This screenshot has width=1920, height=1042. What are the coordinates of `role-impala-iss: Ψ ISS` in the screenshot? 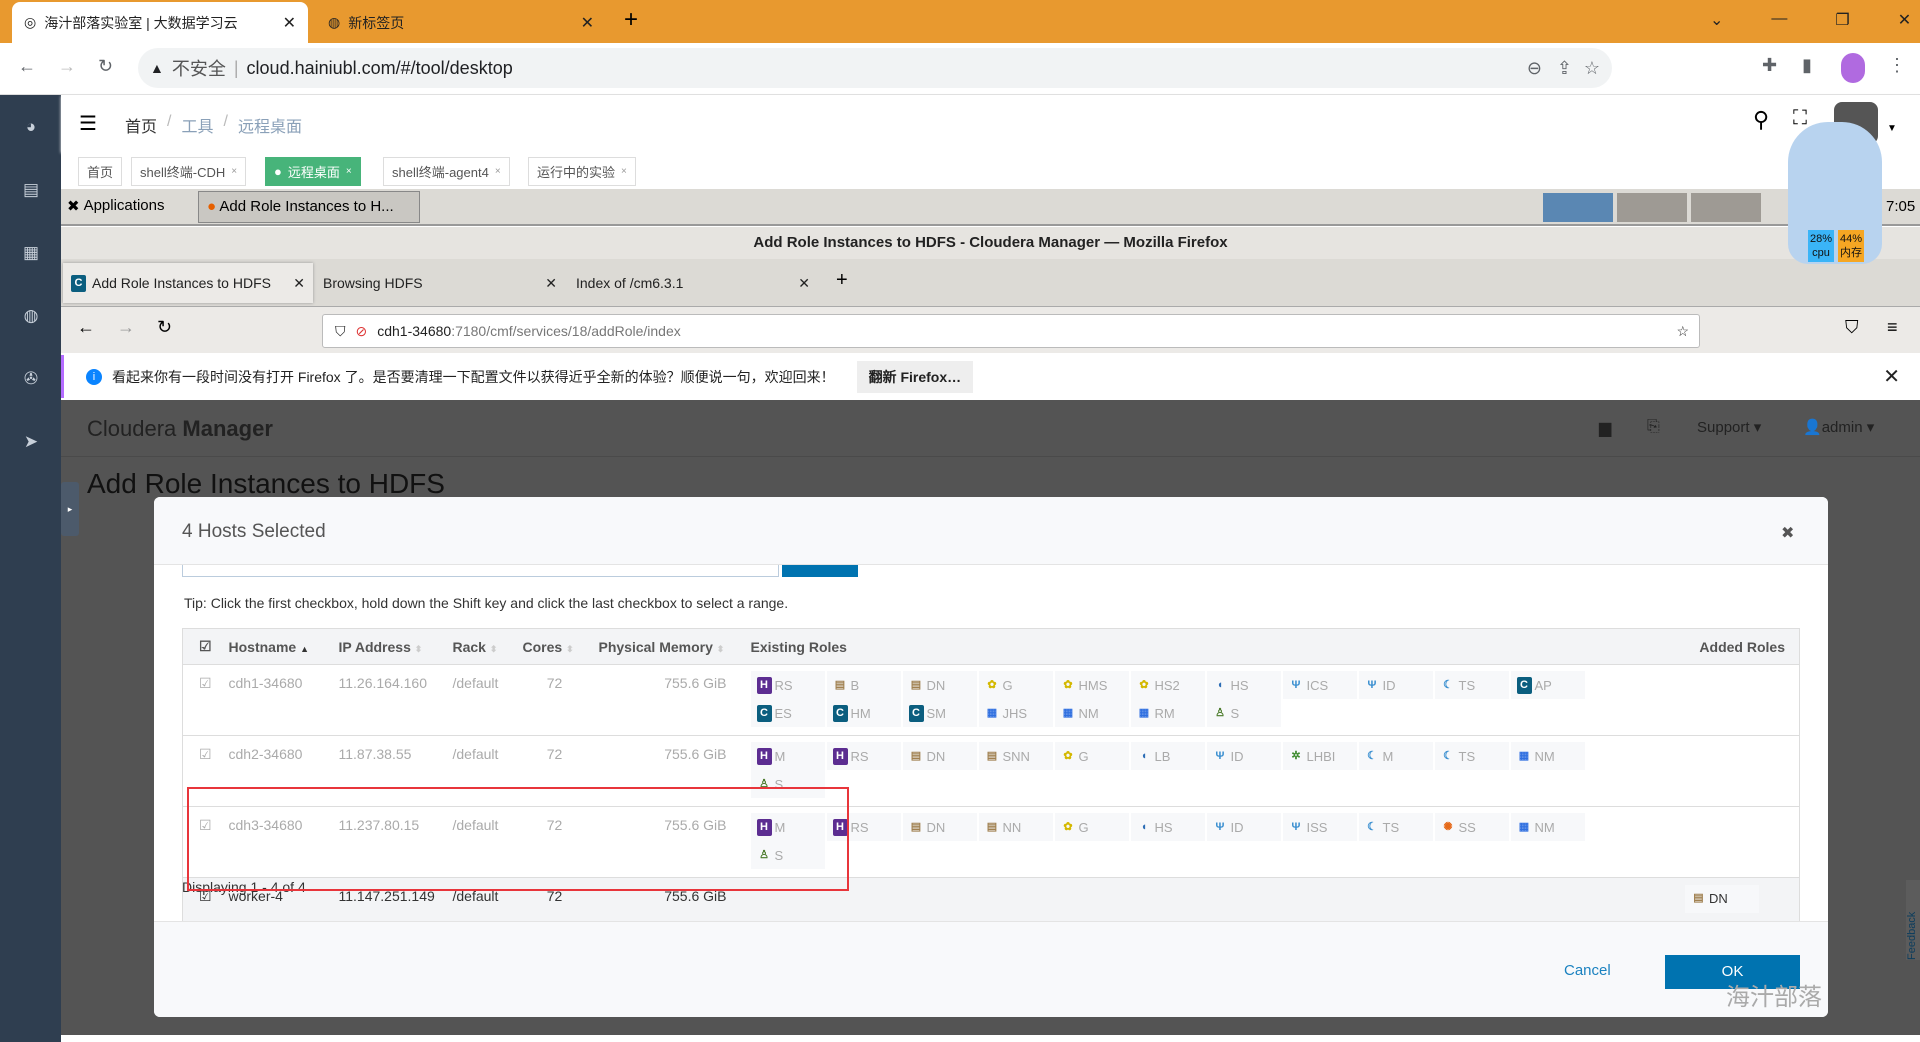 It's located at (1319, 827).